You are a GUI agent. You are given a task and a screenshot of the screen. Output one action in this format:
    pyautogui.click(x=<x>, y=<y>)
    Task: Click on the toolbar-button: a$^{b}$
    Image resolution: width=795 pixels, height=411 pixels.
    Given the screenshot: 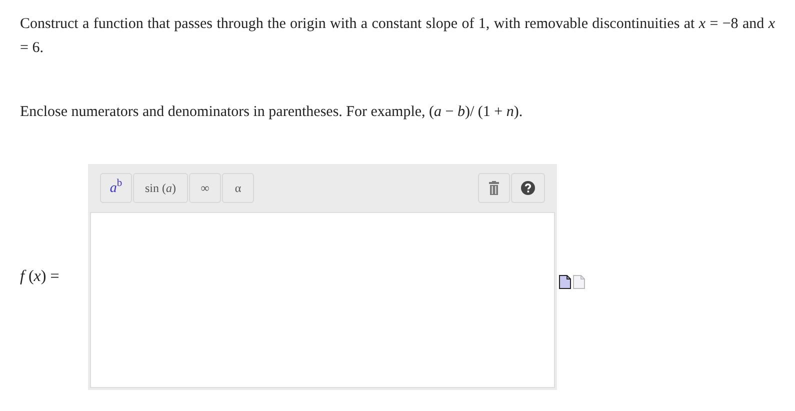 What is the action you would take?
    pyautogui.click(x=116, y=188)
    